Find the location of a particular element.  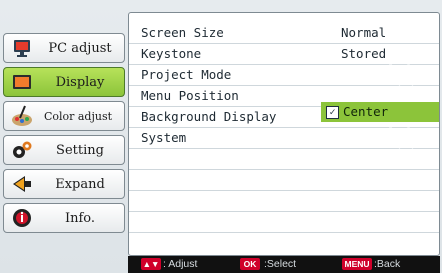

option-lower-left: Lower left is located at coordinates (380, 133).